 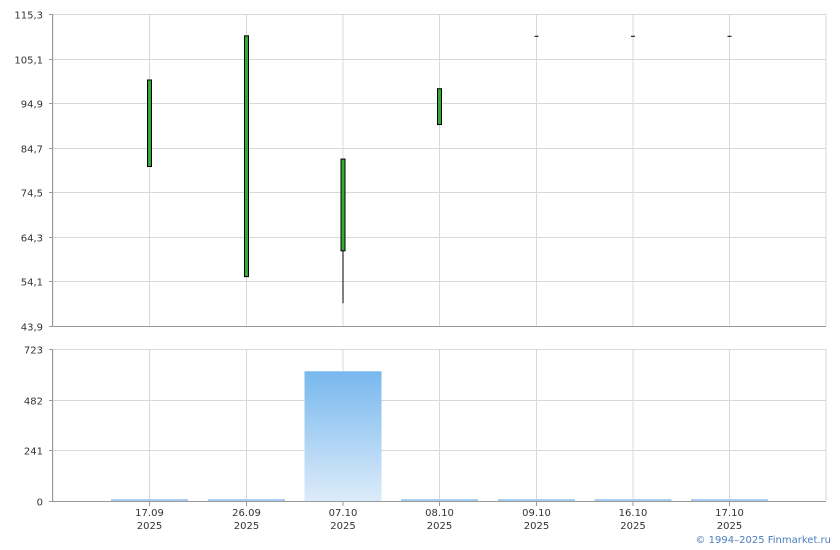 What do you see at coordinates (32, 283) in the screenshot?
I see `price-y-tick-label: 54,1` at bounding box center [32, 283].